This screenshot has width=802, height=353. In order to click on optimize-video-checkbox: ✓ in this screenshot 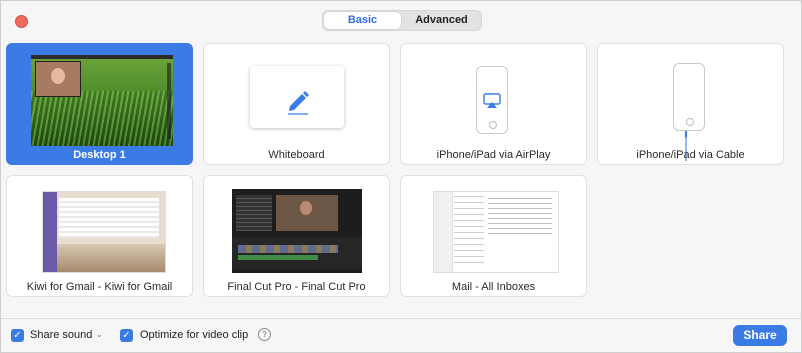, I will do `click(126, 335)`.